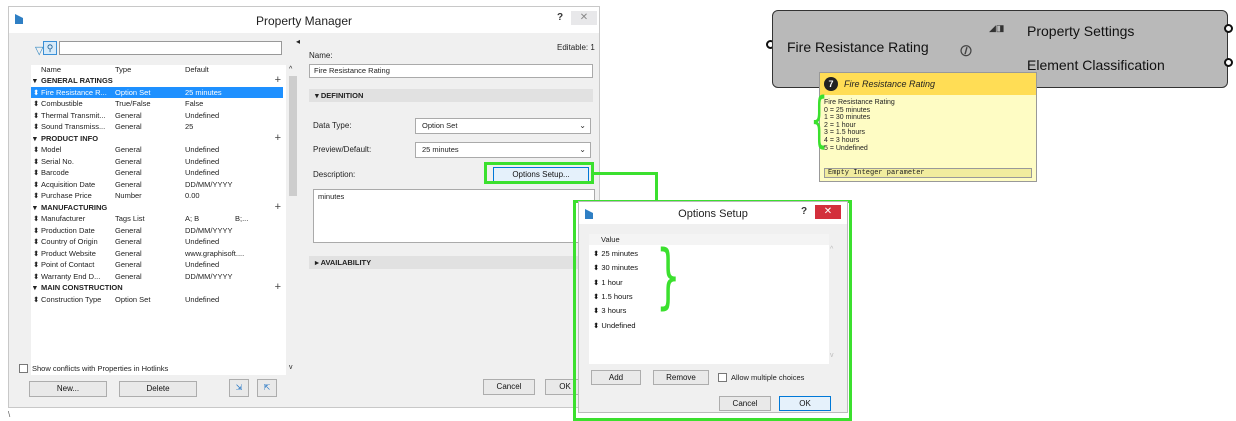 The image size is (1236, 421). I want to click on table-row: ⬍ Barcode General Undefined, so click(157, 173).